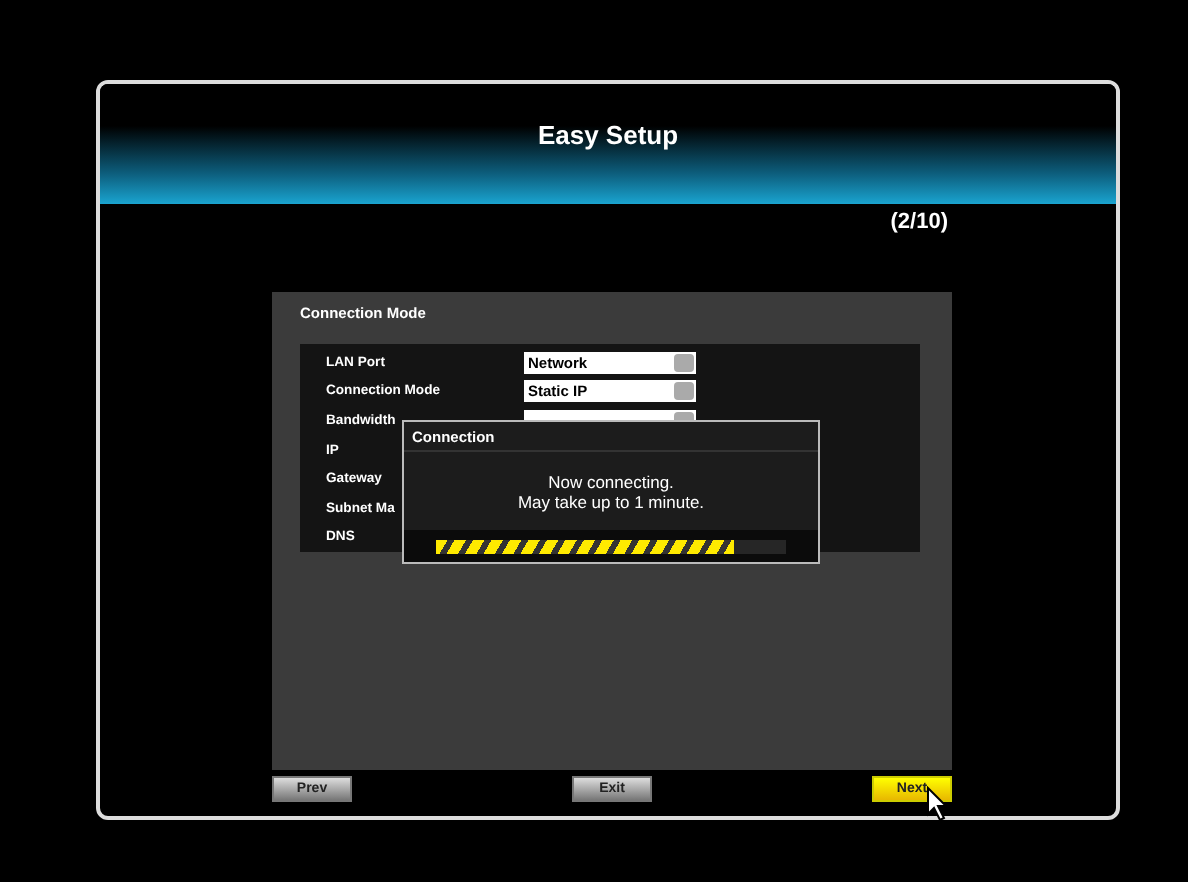  What do you see at coordinates (611, 501) in the screenshot?
I see `dialog-message: May take up to 1 minute.` at bounding box center [611, 501].